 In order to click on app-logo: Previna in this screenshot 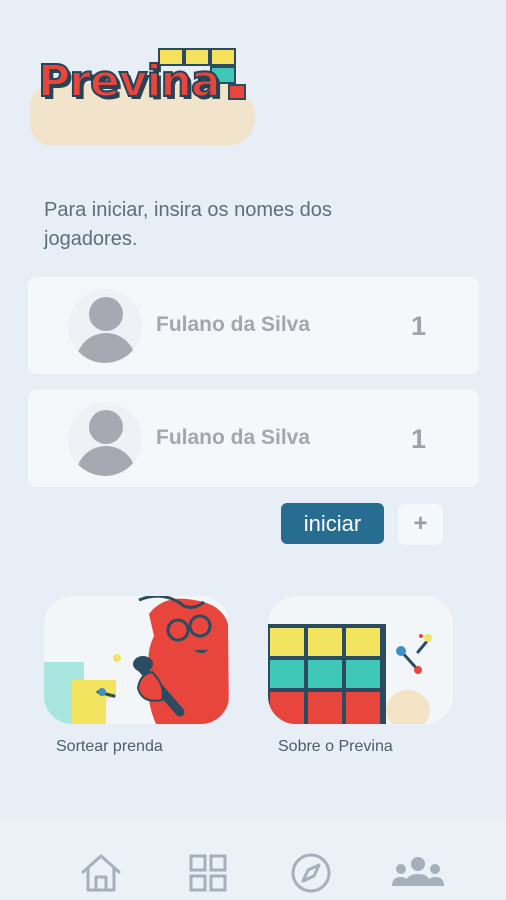, I will do `click(145, 94)`.